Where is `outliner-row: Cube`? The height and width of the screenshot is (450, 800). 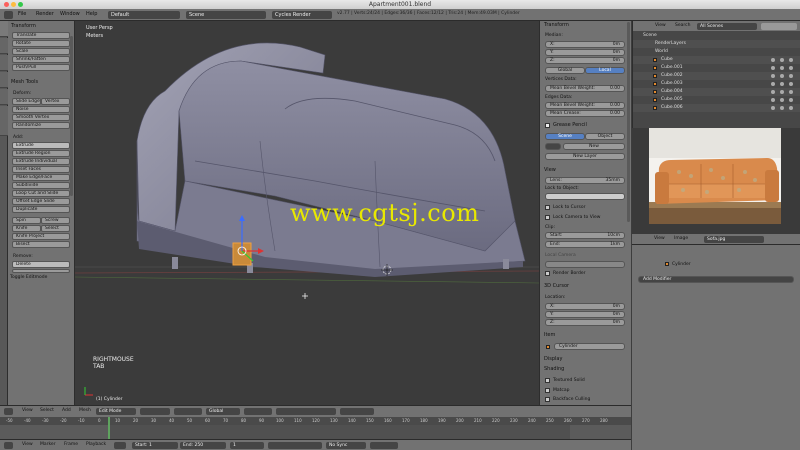 outliner-row: Cube is located at coordinates (716, 60).